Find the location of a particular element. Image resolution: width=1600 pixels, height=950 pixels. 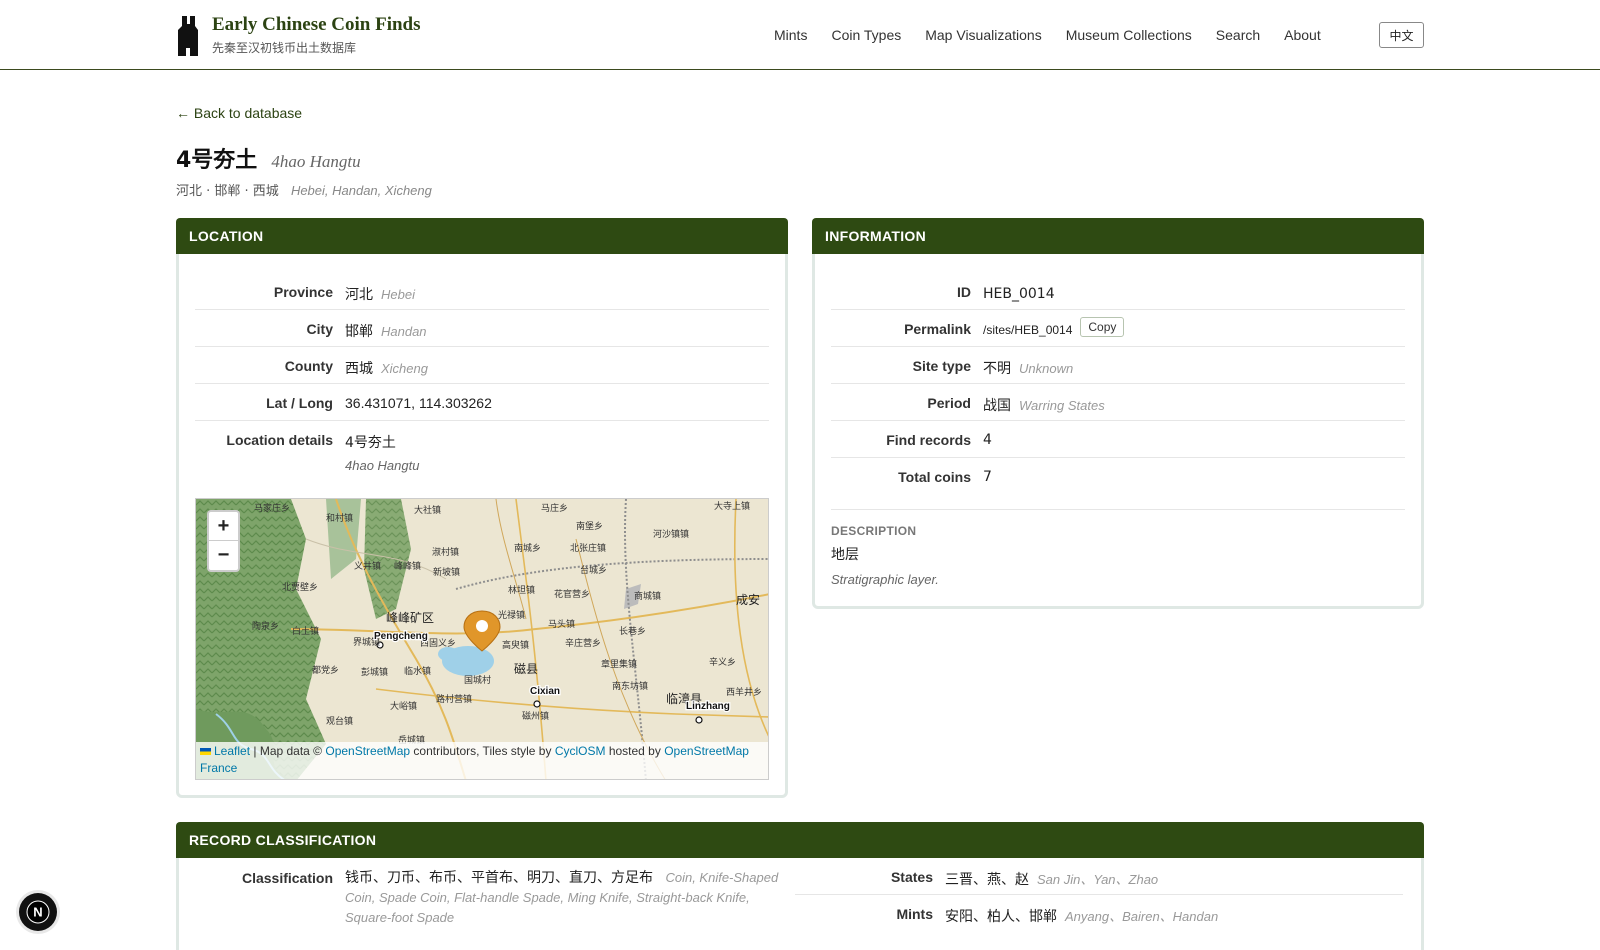

period-zh: 战国 is located at coordinates (997, 406).